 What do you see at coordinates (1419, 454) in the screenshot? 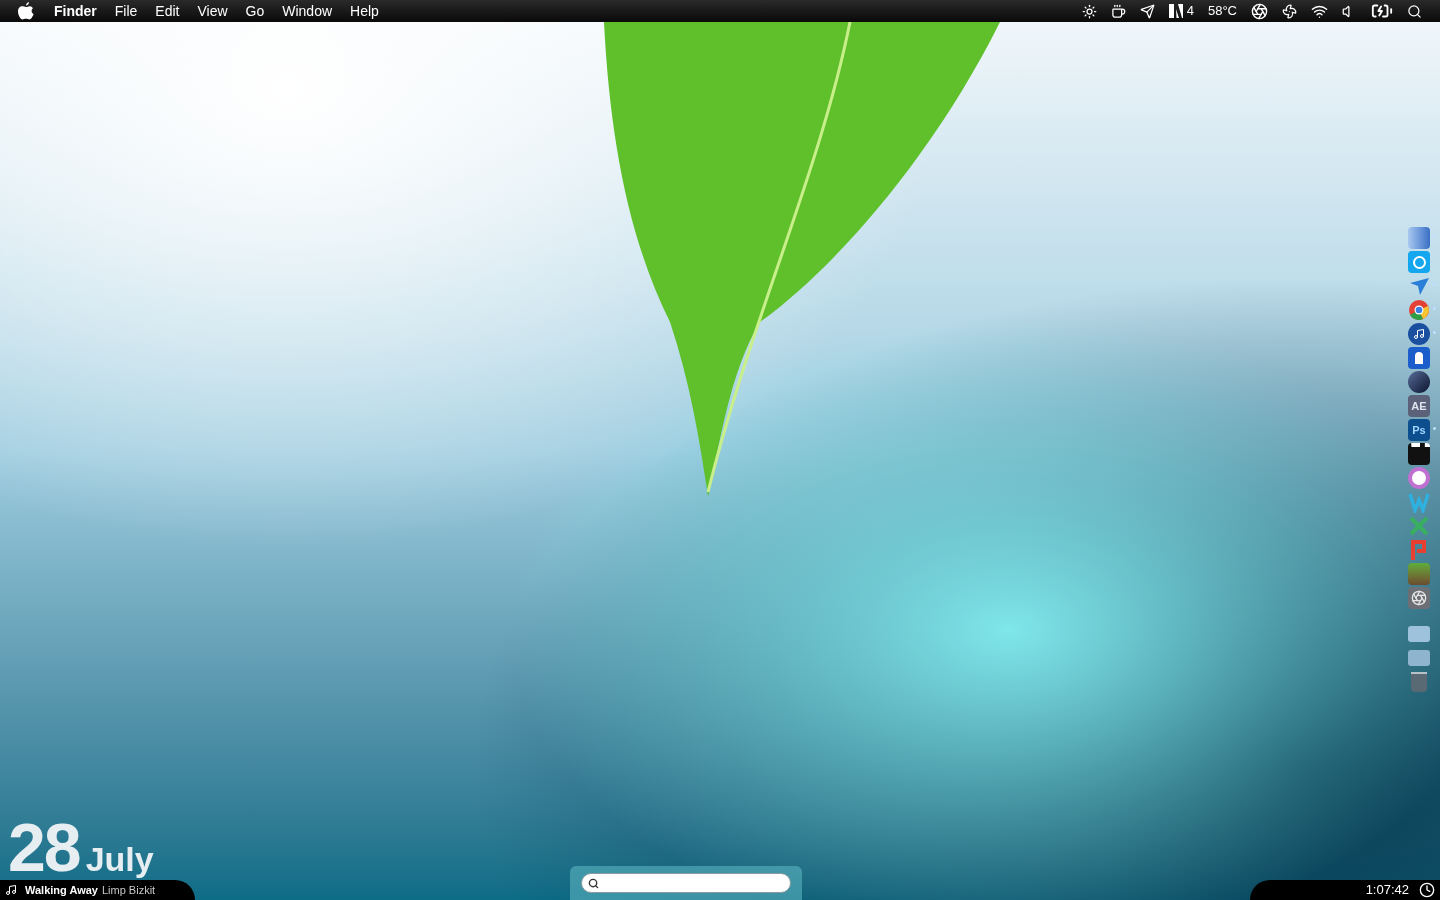
I see `clapperboard-icon` at bounding box center [1419, 454].